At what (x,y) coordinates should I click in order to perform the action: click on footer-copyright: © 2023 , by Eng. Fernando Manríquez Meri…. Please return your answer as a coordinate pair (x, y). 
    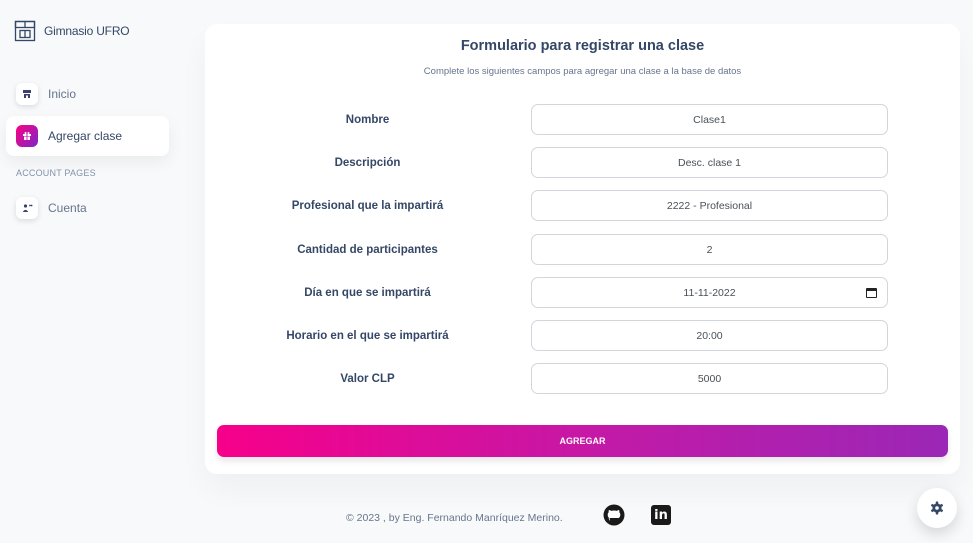
    Looking at the image, I should click on (454, 518).